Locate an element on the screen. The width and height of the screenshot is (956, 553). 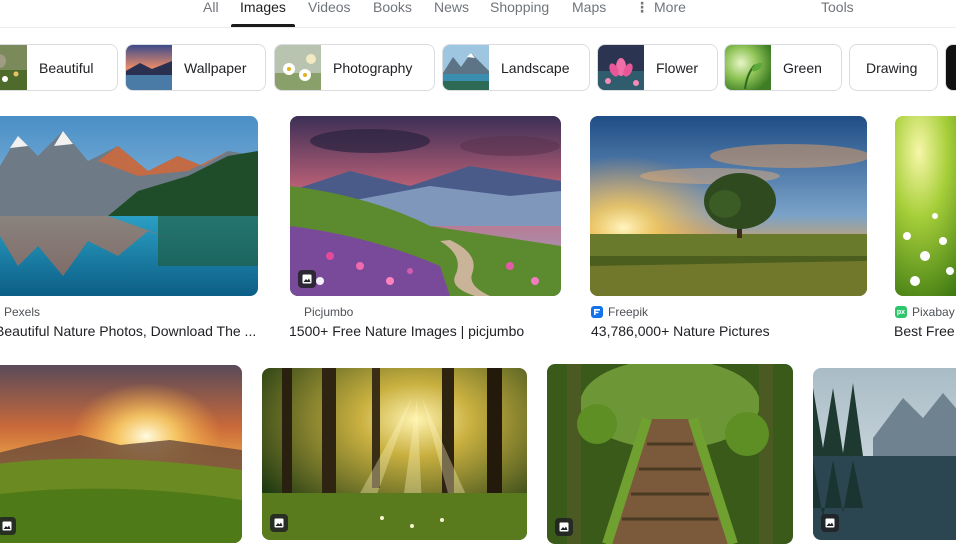
source-label: Pixabay is located at coordinates (933, 312).